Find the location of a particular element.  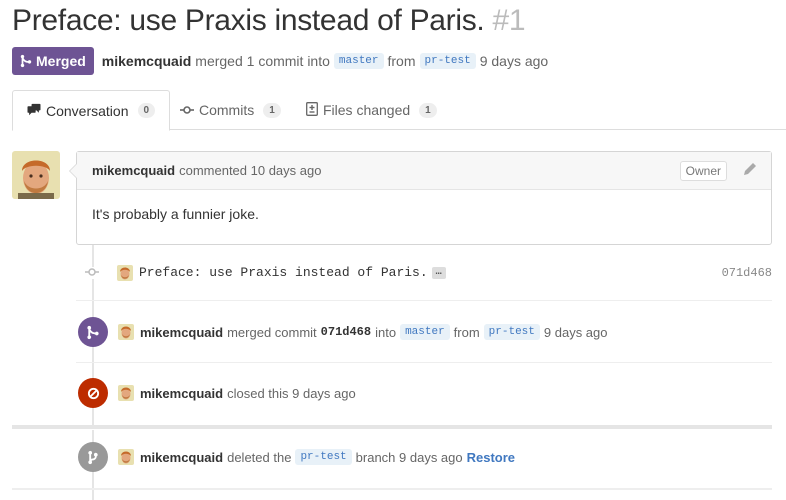

comment-action: commented 10 days ago is located at coordinates (250, 170).